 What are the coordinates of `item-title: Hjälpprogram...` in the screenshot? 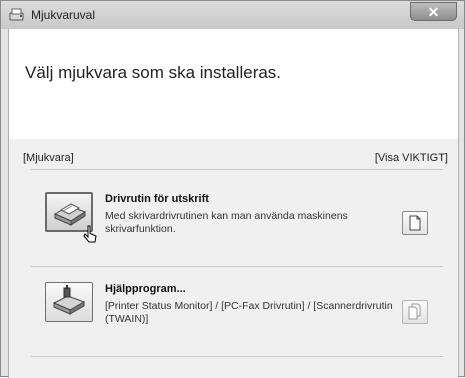 It's located at (145, 289).